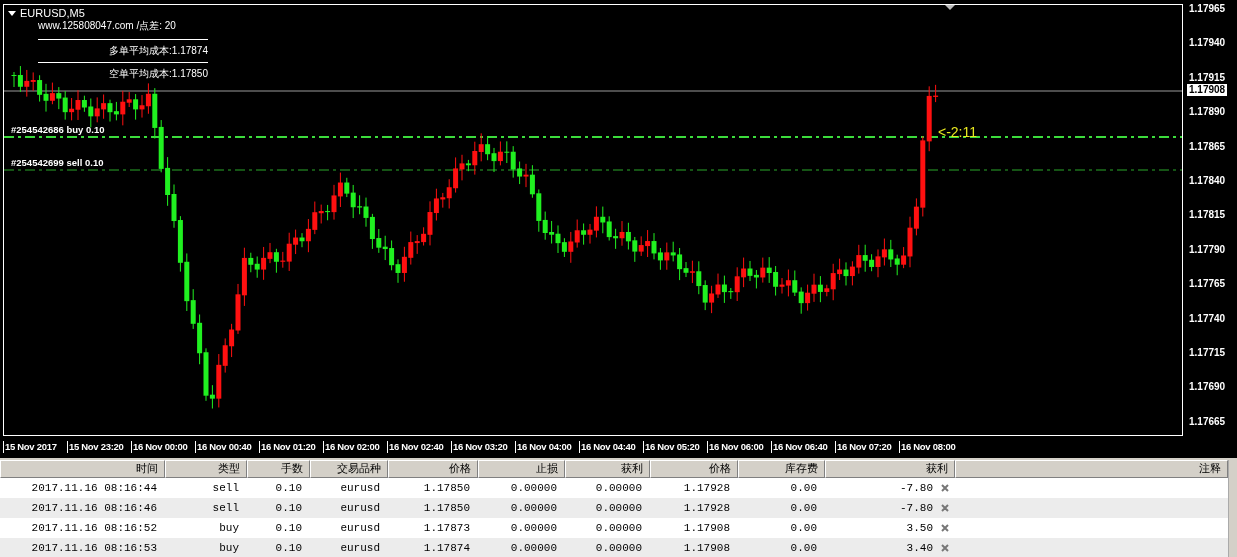  What do you see at coordinates (1208, 77) in the screenshot?
I see `price-axis-label: 1.17915` at bounding box center [1208, 77].